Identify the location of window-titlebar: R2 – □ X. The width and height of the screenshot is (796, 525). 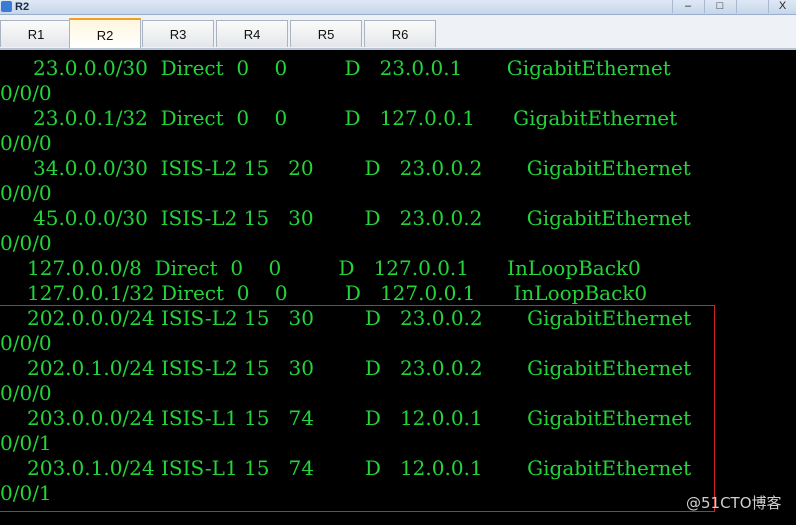
(398, 7).